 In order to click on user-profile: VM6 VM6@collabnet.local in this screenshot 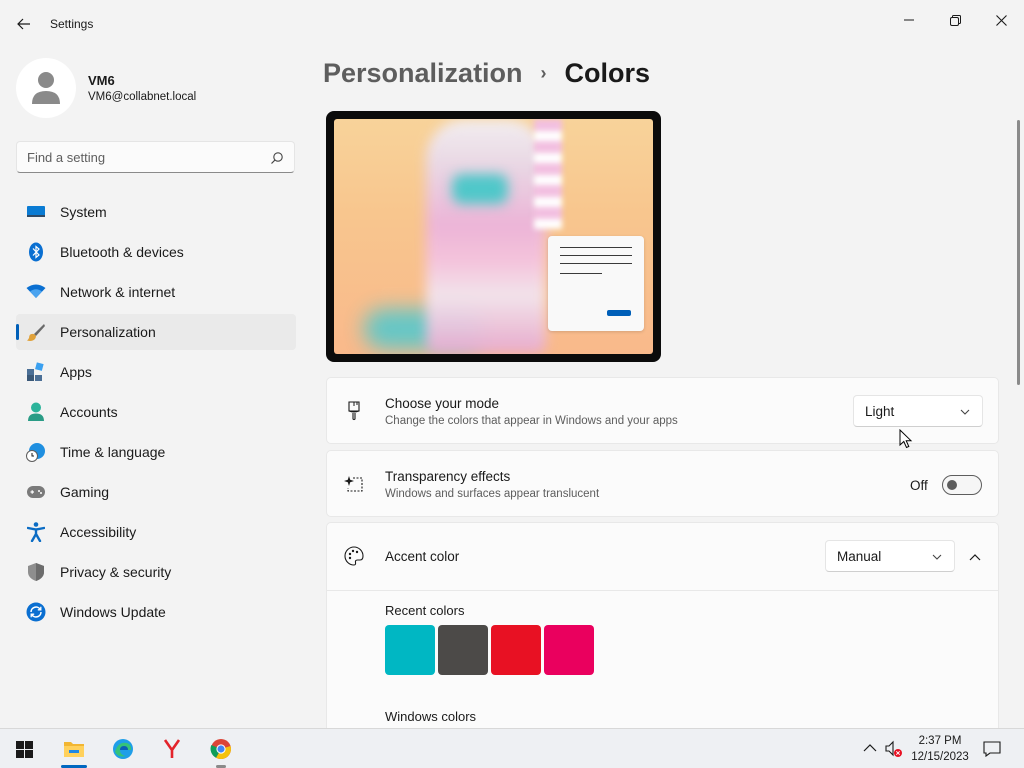, I will do `click(156, 88)`.